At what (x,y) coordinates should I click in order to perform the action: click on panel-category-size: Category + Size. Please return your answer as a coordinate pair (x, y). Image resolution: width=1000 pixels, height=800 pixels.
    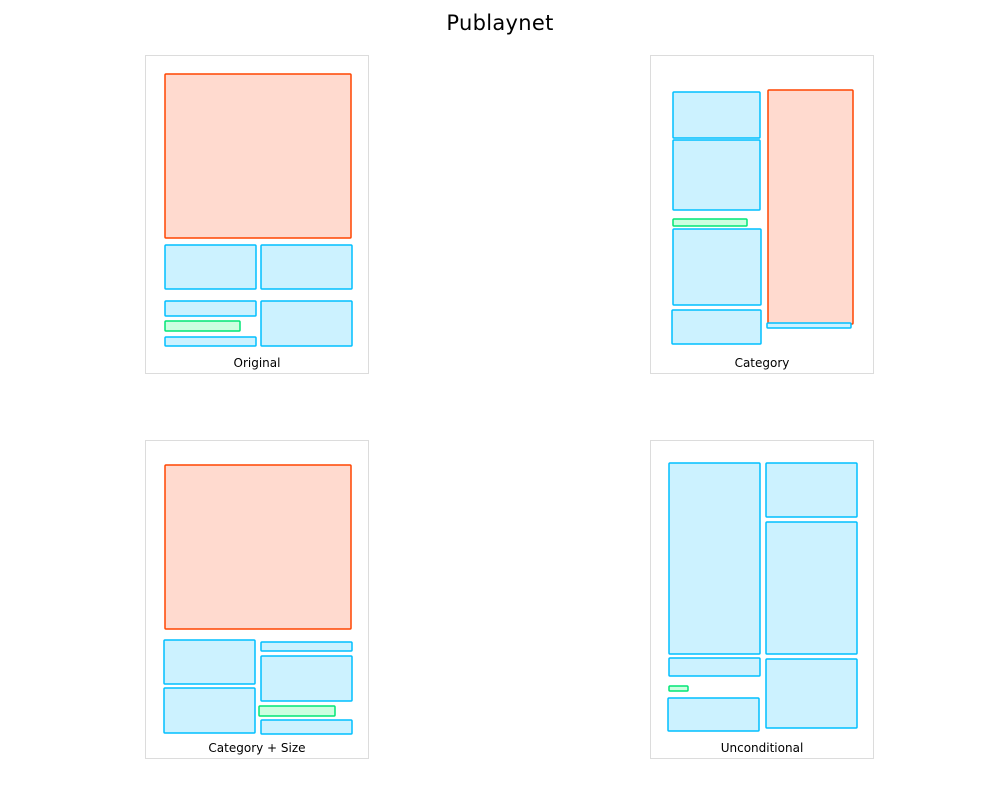
    Looking at the image, I should click on (257, 599).